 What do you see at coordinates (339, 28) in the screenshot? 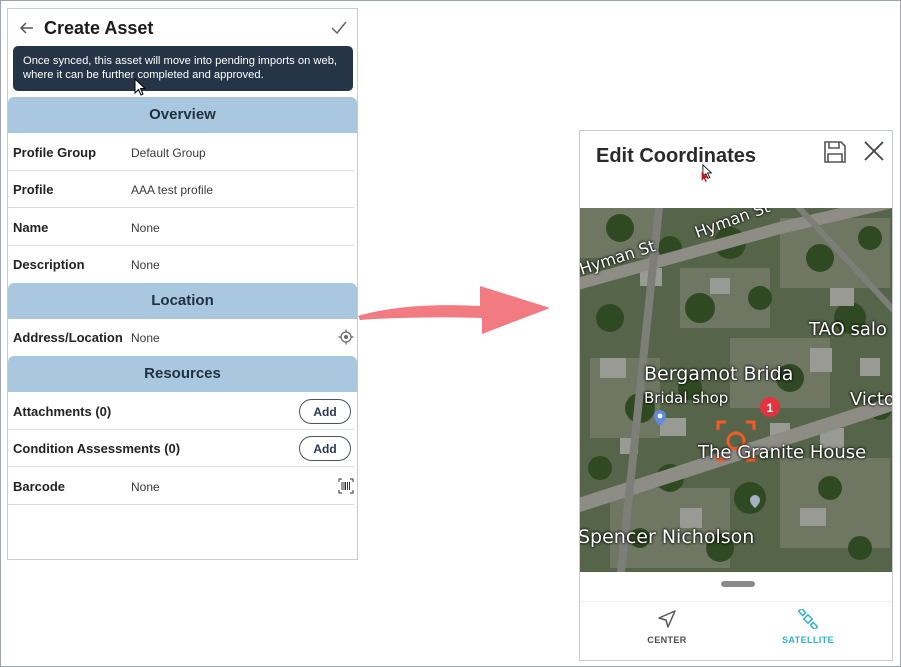
I see `check-icon` at bounding box center [339, 28].